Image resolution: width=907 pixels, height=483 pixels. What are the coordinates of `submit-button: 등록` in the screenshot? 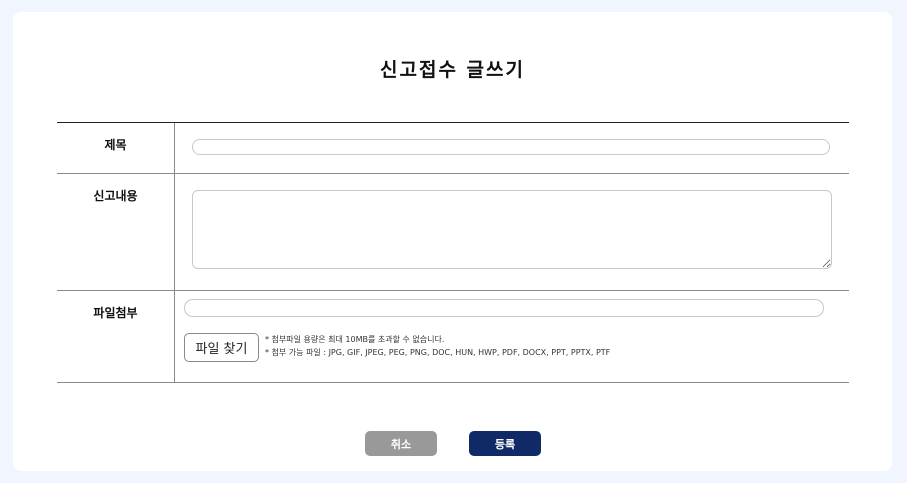 It's located at (505, 443).